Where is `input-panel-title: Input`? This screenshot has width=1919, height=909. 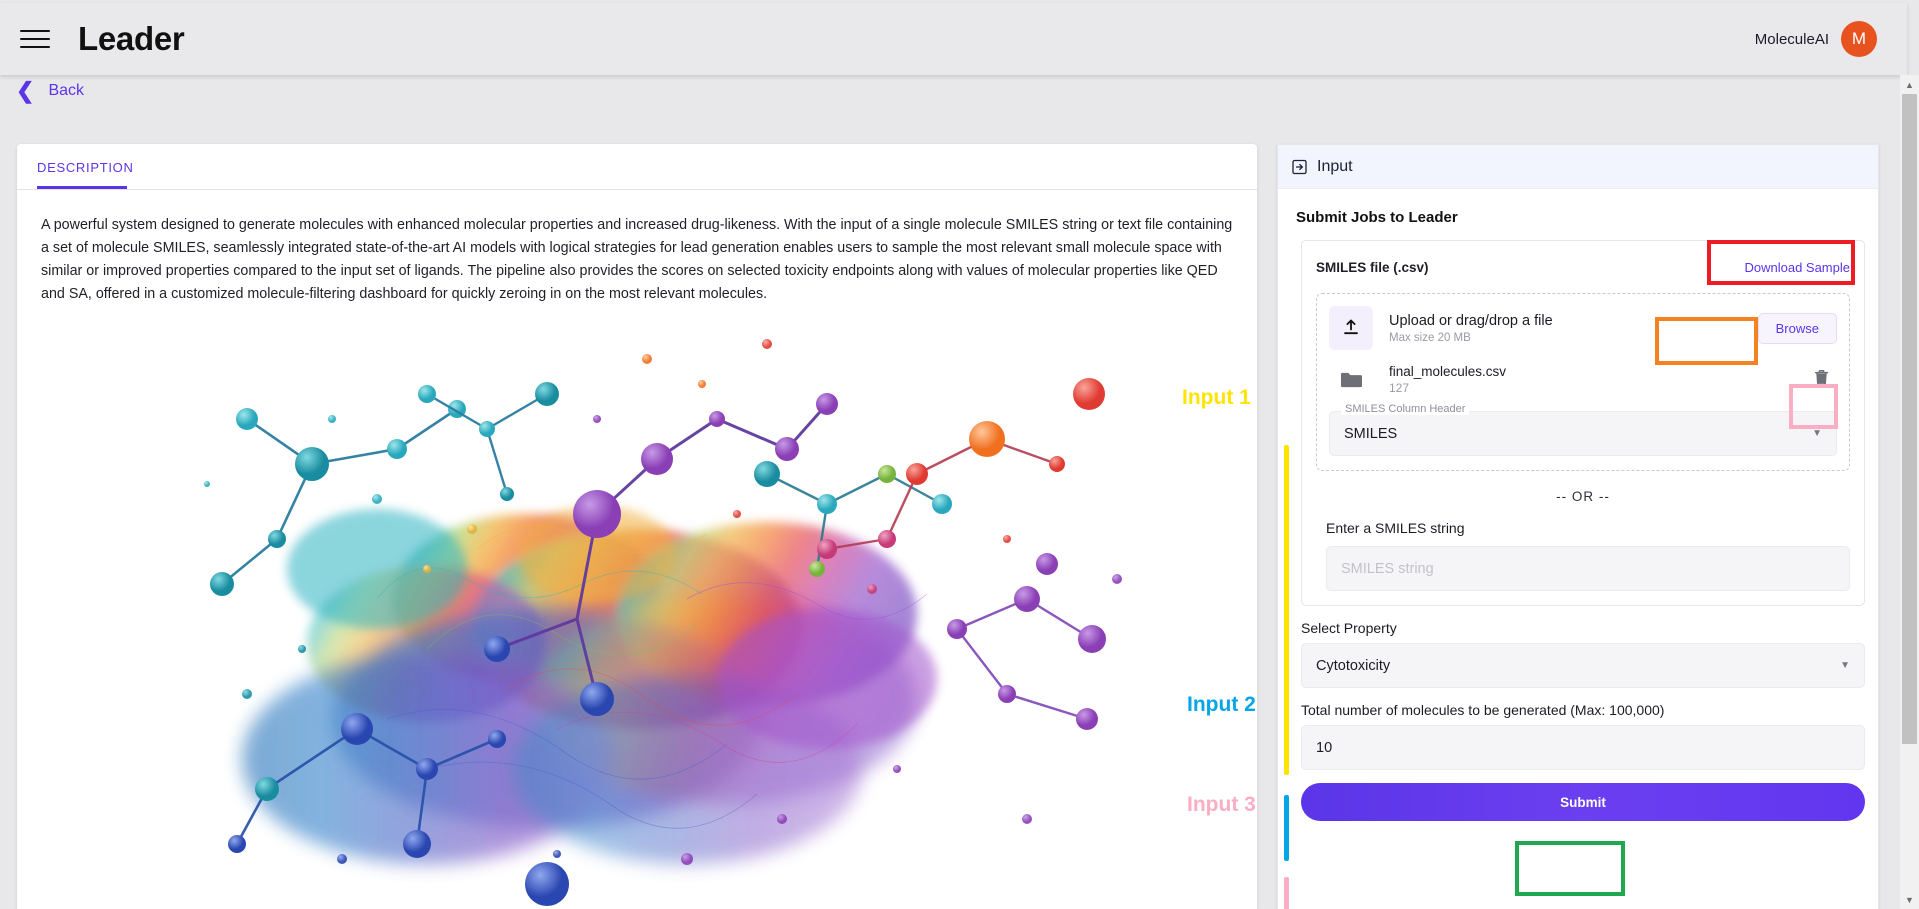
input-panel-title: Input is located at coordinates (1335, 166).